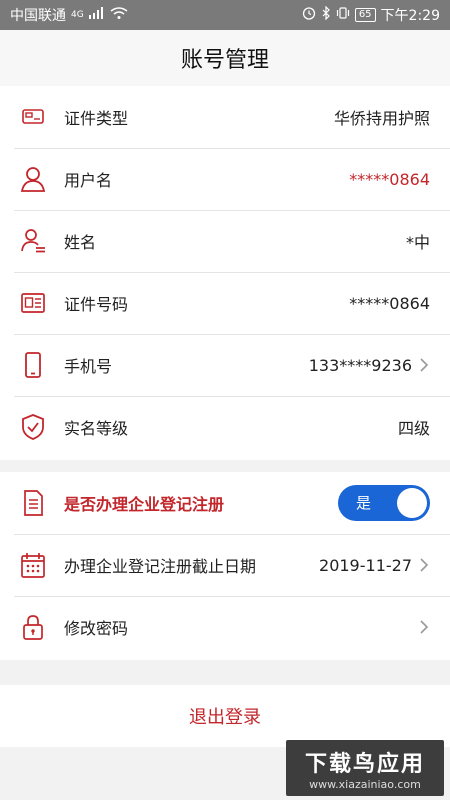 This screenshot has height=800, width=450. Describe the element at coordinates (412, 503) in the screenshot. I see `toggle-knob` at that location.